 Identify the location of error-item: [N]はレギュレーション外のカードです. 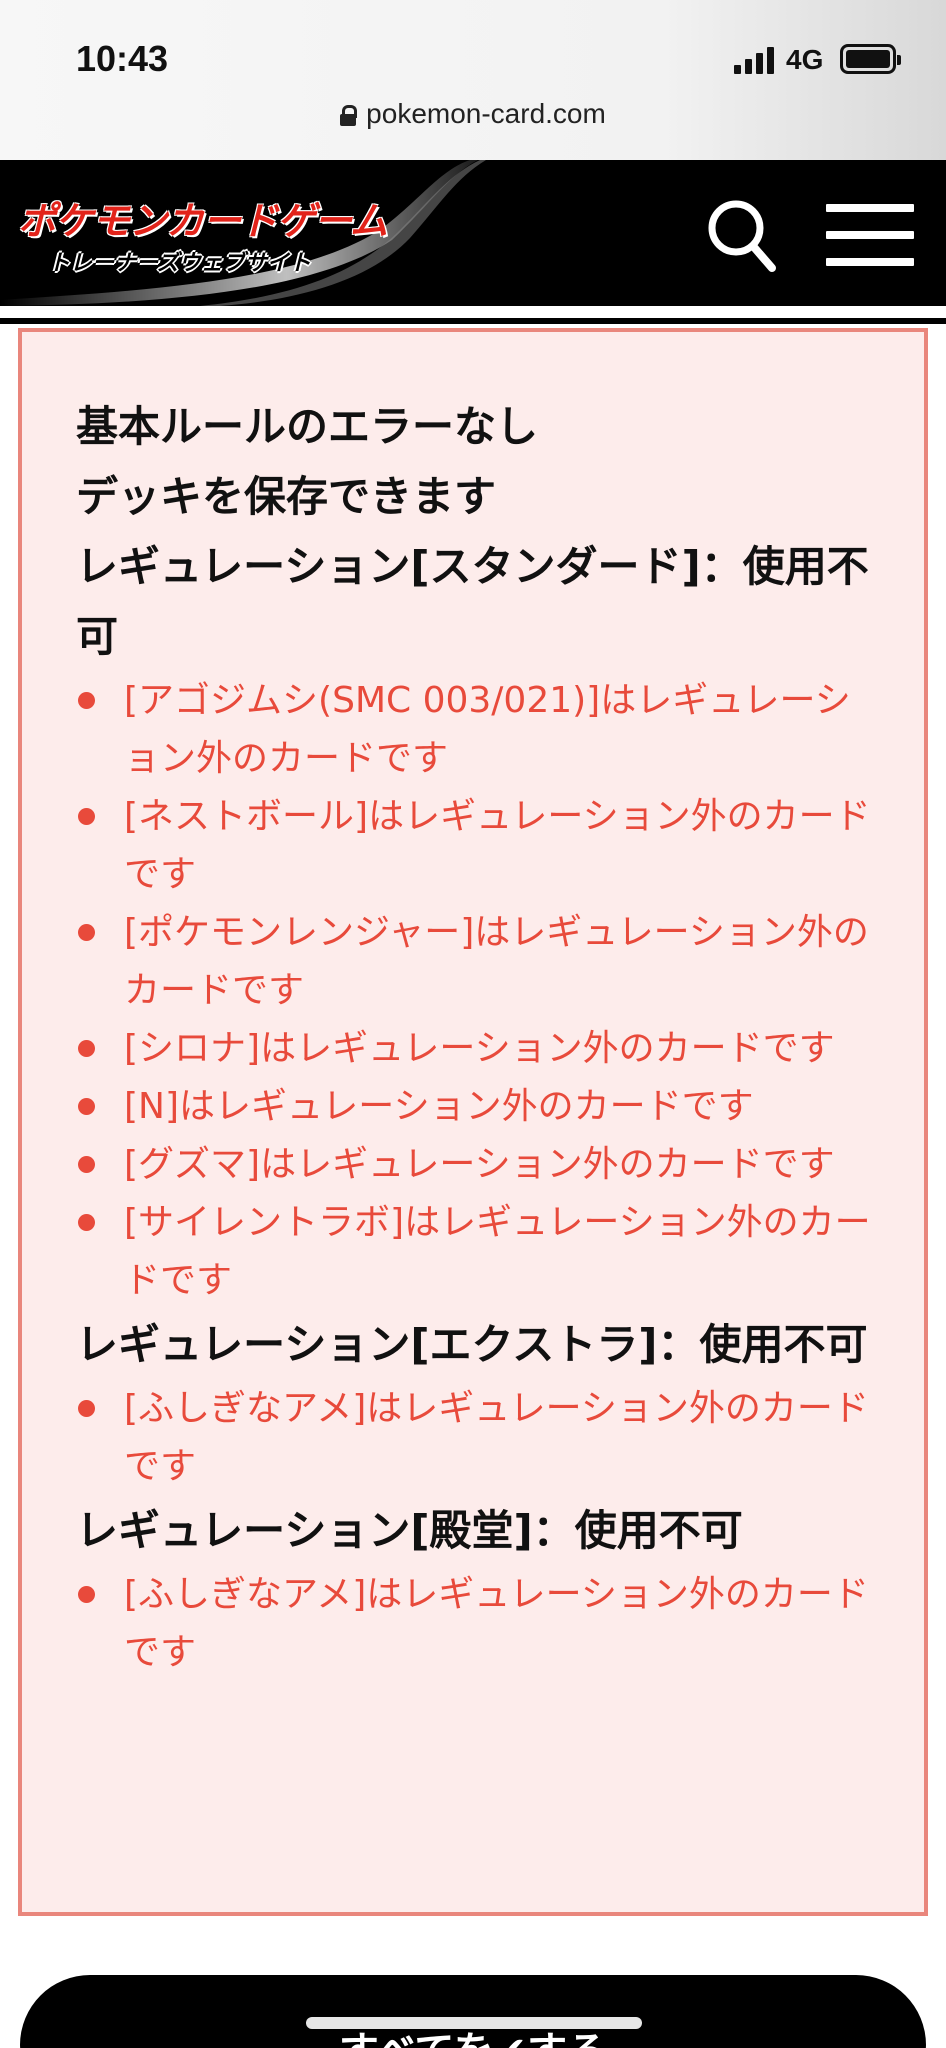
(481, 1107).